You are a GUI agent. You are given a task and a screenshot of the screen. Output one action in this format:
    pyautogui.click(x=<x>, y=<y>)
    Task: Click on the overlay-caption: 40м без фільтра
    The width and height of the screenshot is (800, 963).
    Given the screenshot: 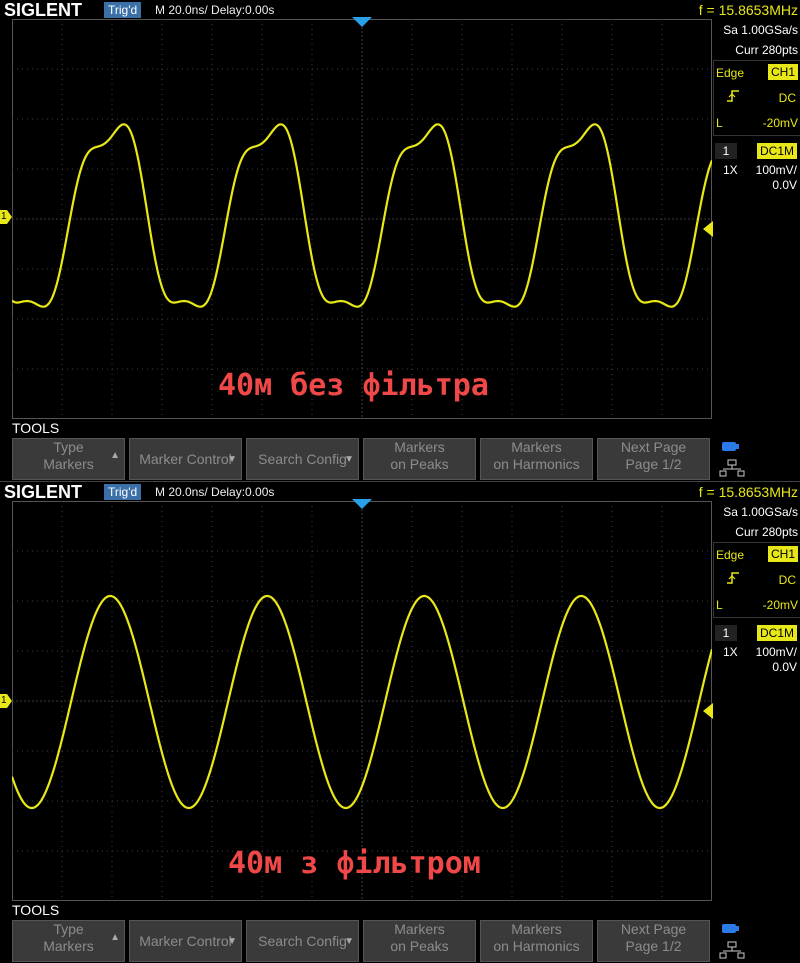 What is the action you would take?
    pyautogui.click(x=353, y=385)
    